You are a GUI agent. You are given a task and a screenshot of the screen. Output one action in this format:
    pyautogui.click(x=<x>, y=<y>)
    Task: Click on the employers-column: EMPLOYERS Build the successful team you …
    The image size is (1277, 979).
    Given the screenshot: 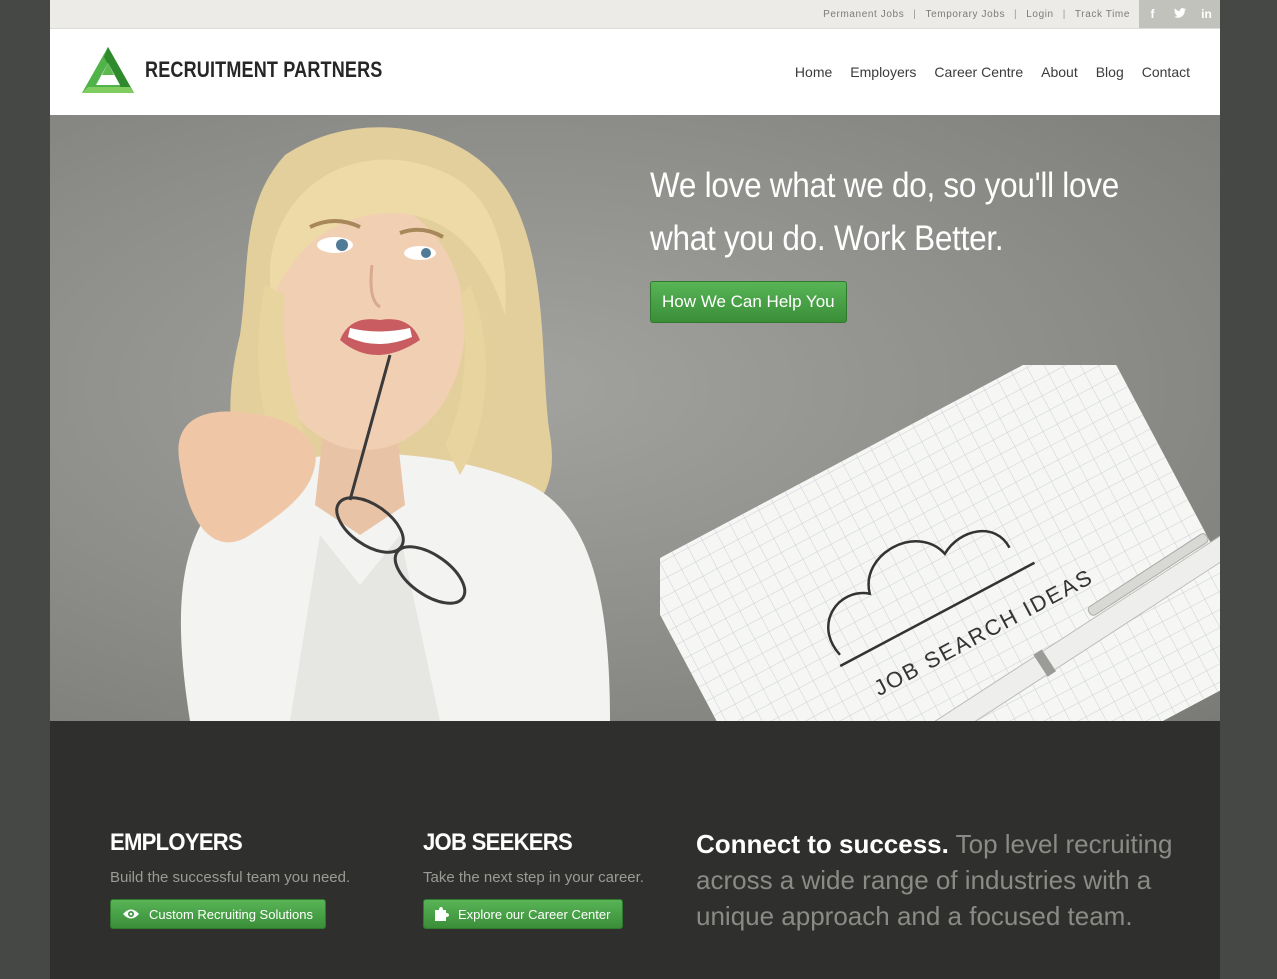 What is the action you would take?
    pyautogui.click(x=230, y=879)
    